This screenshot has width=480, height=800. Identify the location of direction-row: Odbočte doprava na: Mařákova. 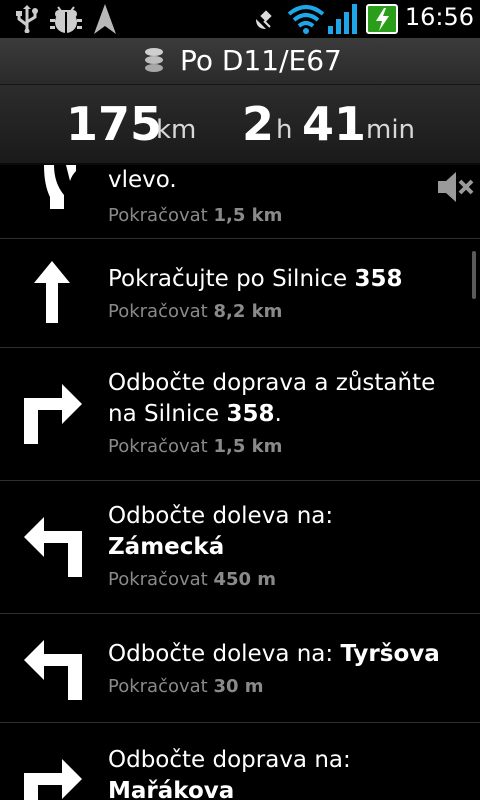
(240, 761).